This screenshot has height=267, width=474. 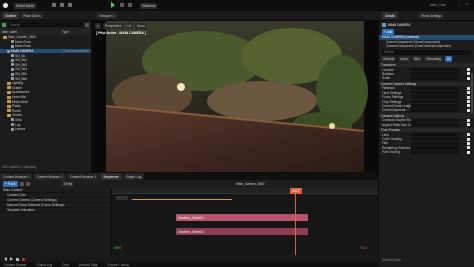 I want to click on outliner-item: MAIN CAMERA CineCameraActor, so click(x=45, y=51).